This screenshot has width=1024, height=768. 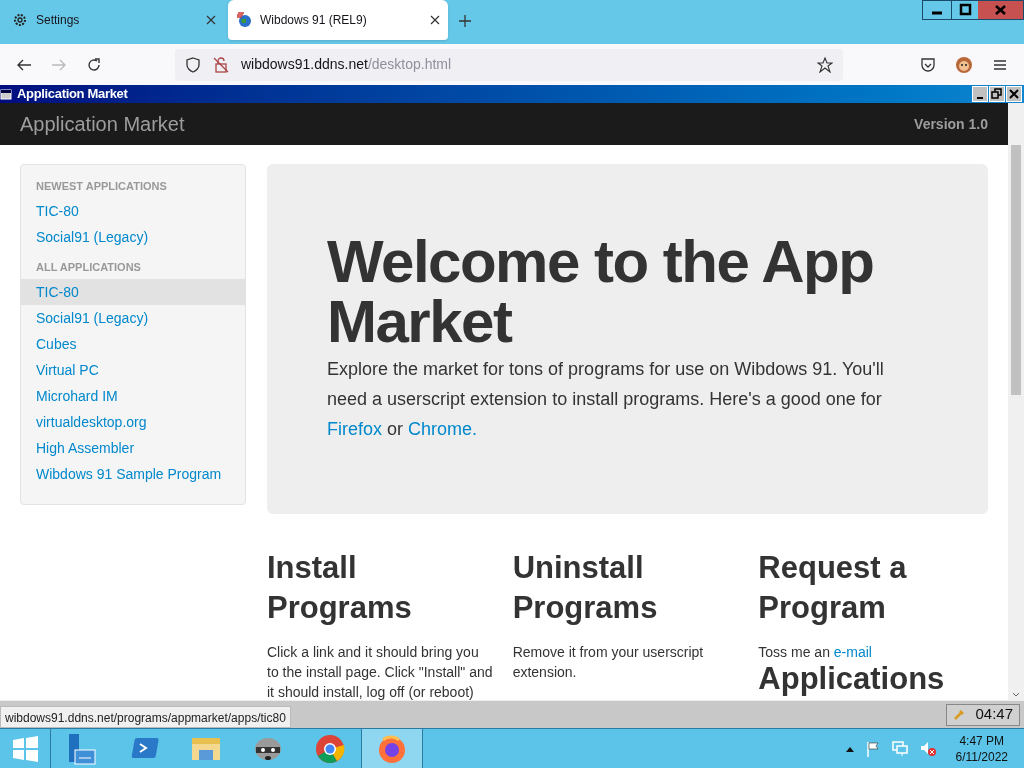 What do you see at coordinates (340, 588) in the screenshot?
I see `section-title: Install Programs` at bounding box center [340, 588].